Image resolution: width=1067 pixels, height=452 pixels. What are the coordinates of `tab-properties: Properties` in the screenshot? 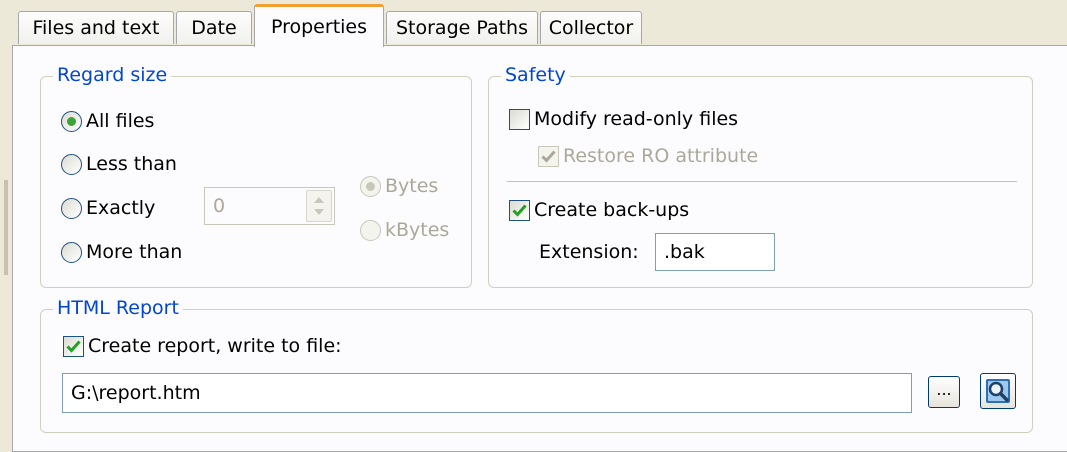 It's located at (319, 25).